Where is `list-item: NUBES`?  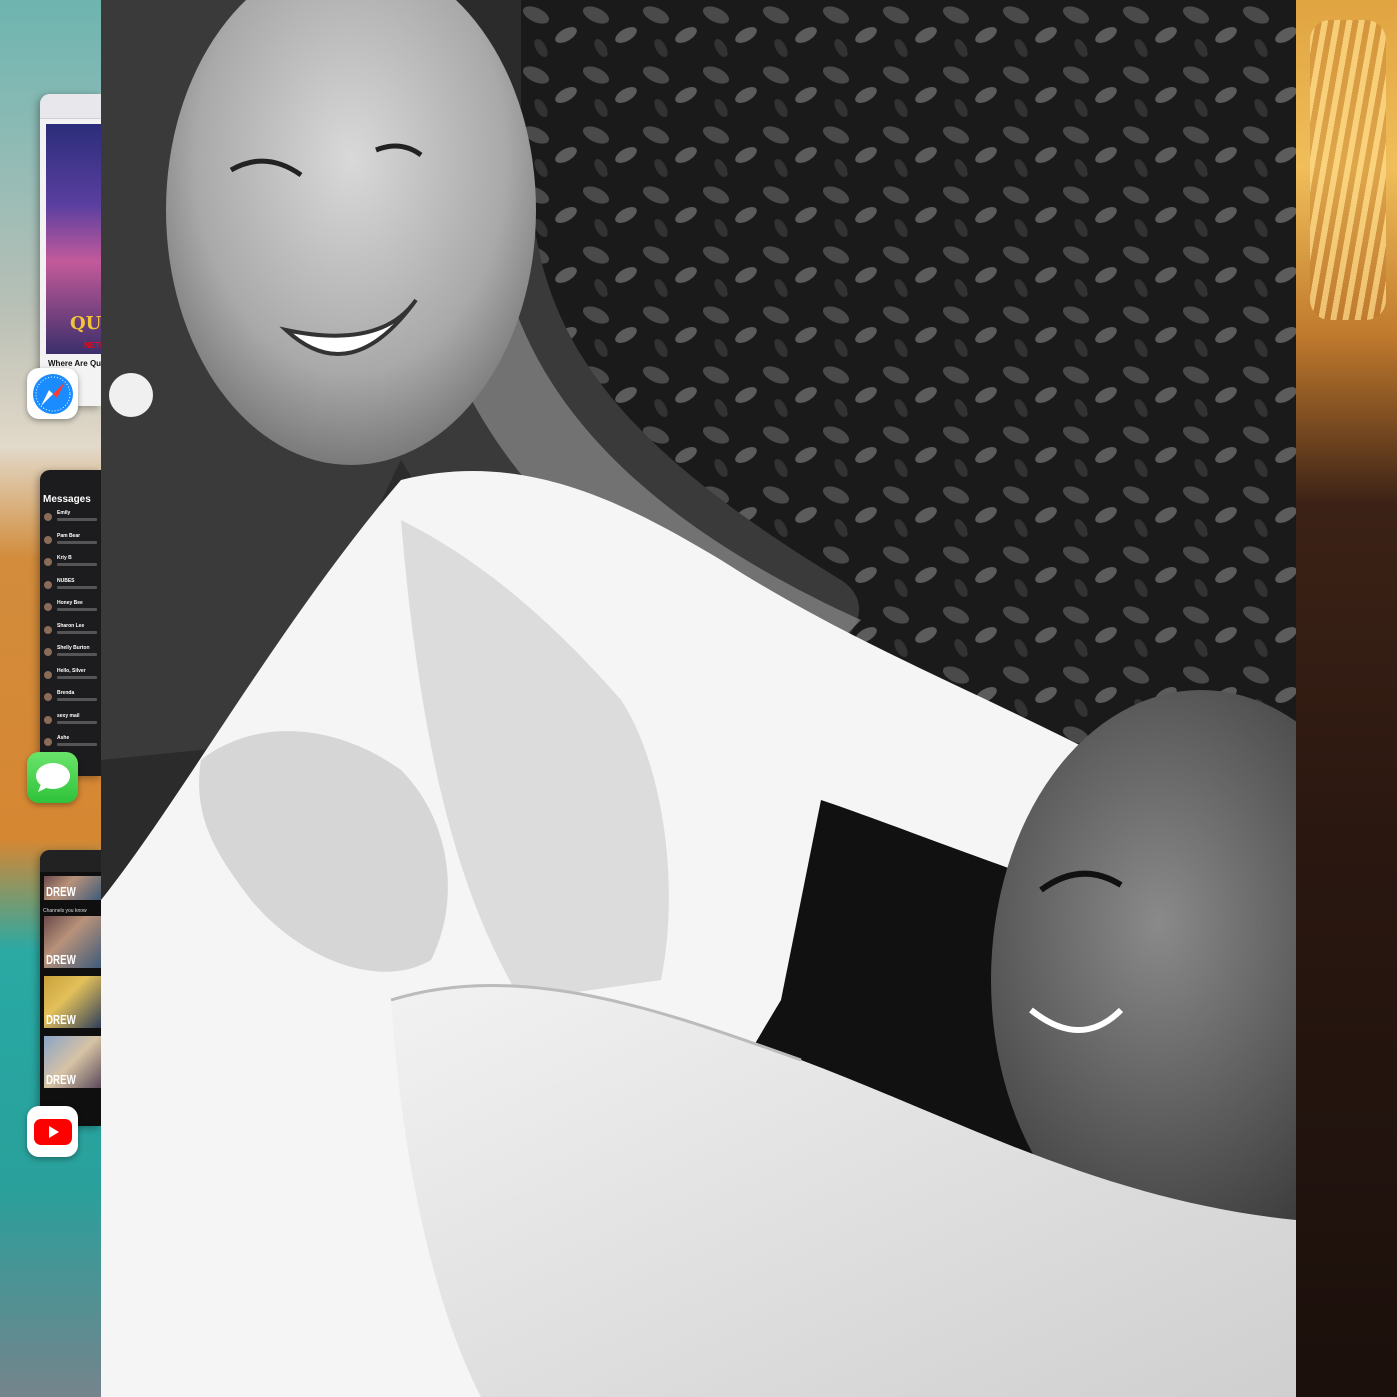 list-item: NUBES is located at coordinates (72, 589).